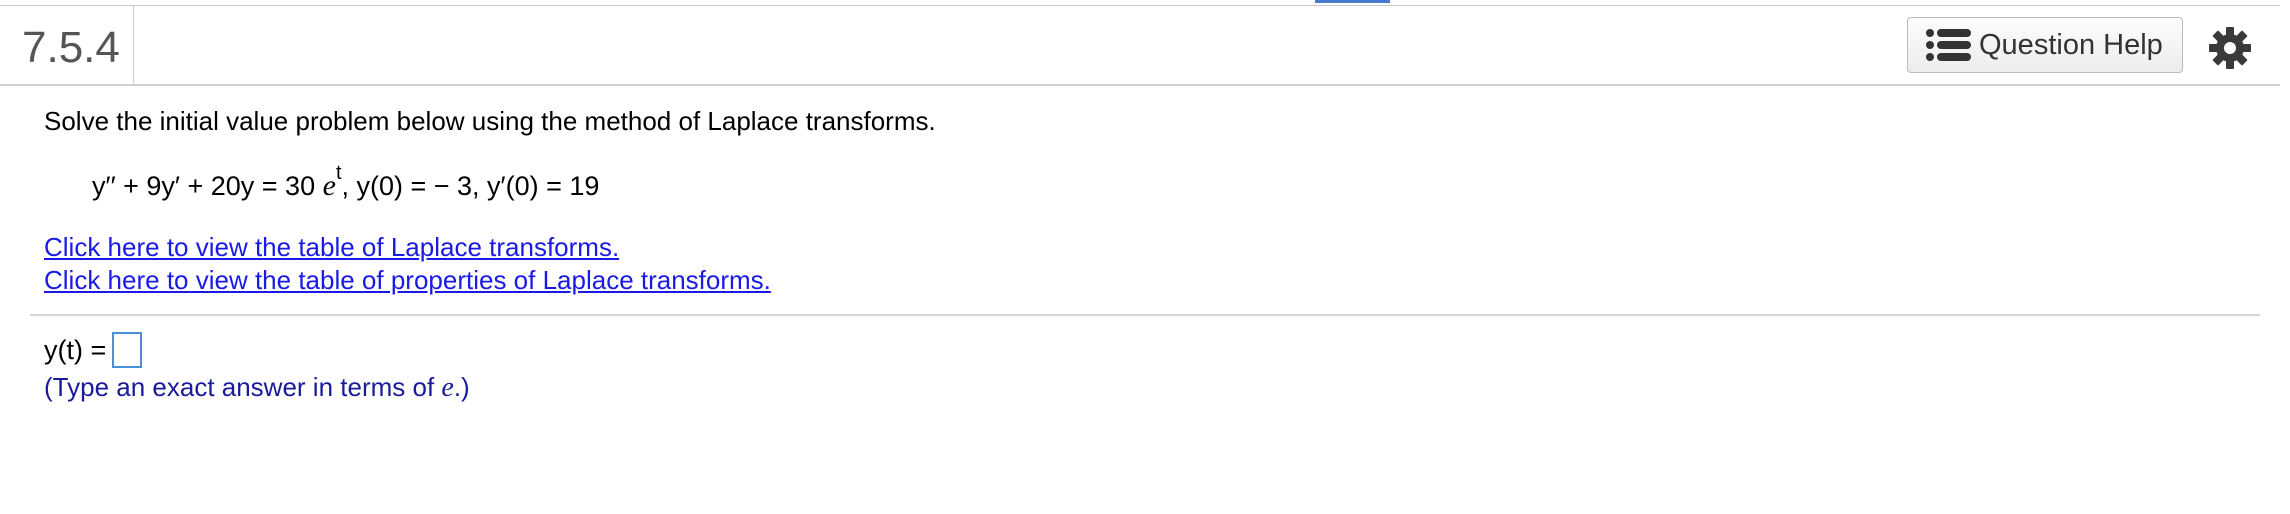 The image size is (2290, 514). I want to click on question-help-label: Question Help, so click(2071, 44).